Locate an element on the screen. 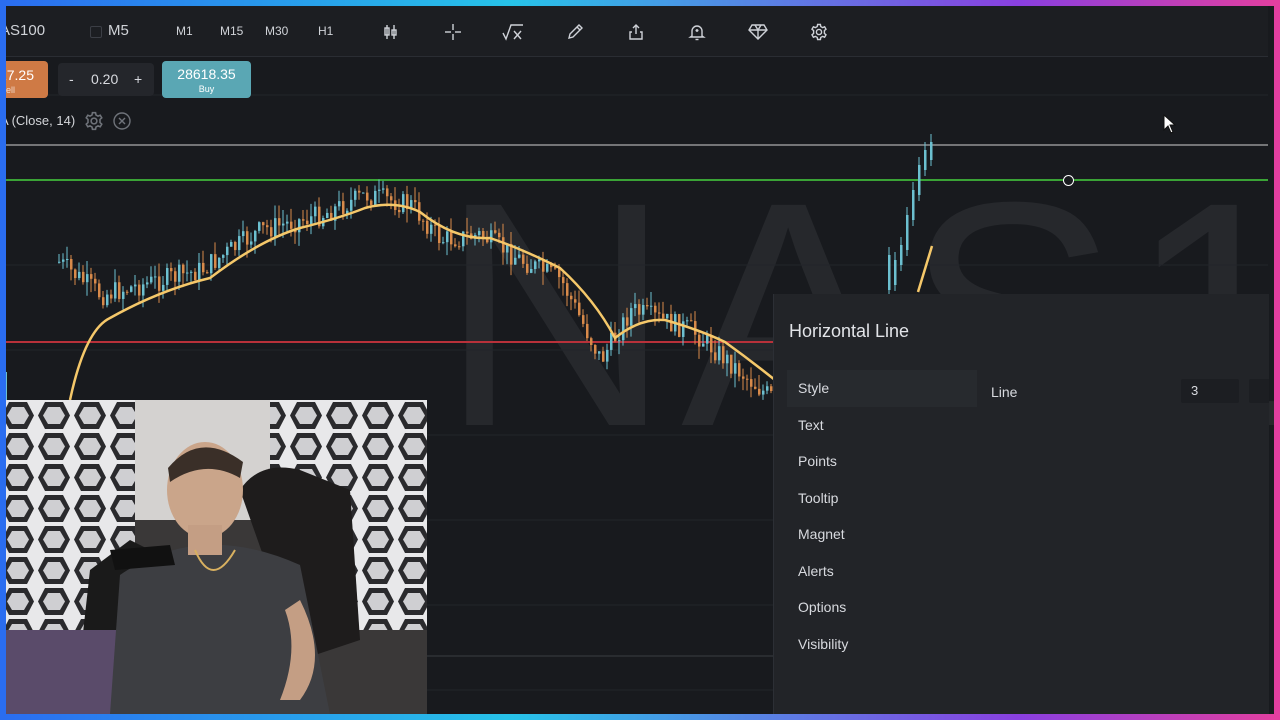  buy-button: 28618.35 Buy is located at coordinates (206, 79).